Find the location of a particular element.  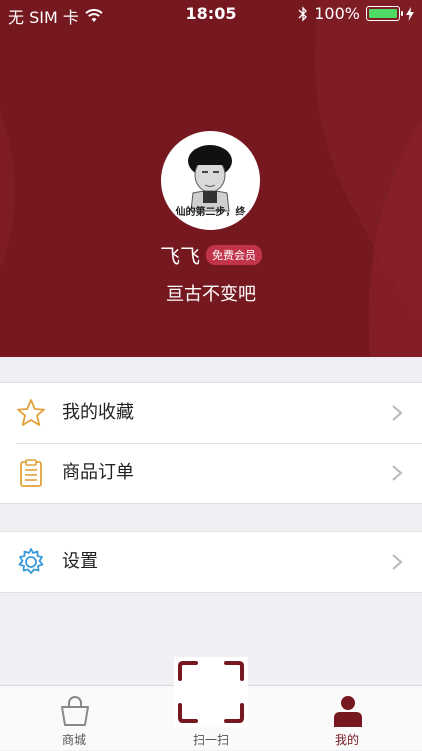

user-signature: 亘古不变吧 is located at coordinates (211, 294).